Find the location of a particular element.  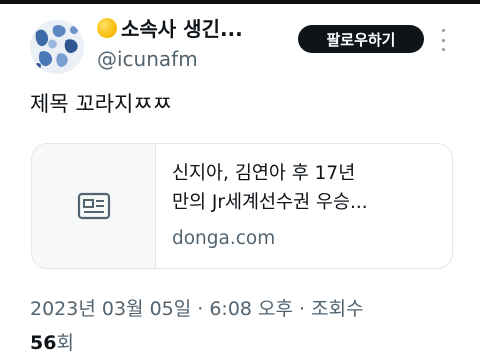

tweet-text: 제목 꼬라지ㅉㅉ is located at coordinates (101, 104).